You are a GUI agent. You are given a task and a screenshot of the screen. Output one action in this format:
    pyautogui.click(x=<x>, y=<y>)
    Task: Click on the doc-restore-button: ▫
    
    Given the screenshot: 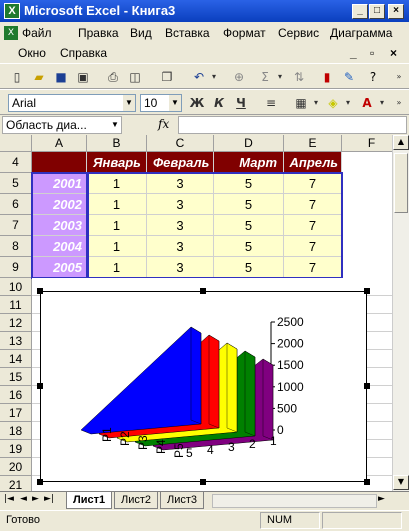 What is the action you would take?
    pyautogui.click(x=372, y=53)
    